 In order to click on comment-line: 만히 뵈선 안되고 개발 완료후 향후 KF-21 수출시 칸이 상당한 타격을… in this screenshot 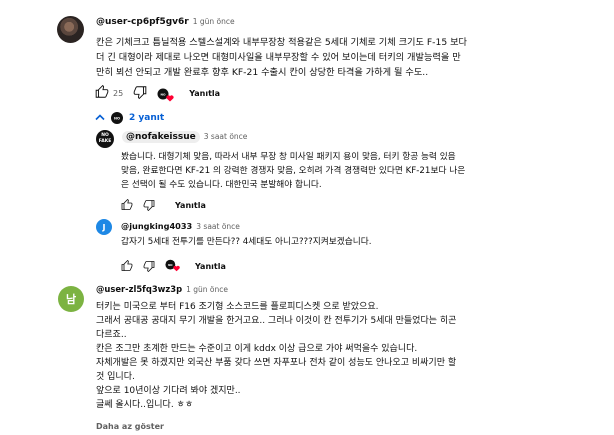, I will do `click(262, 72)`.